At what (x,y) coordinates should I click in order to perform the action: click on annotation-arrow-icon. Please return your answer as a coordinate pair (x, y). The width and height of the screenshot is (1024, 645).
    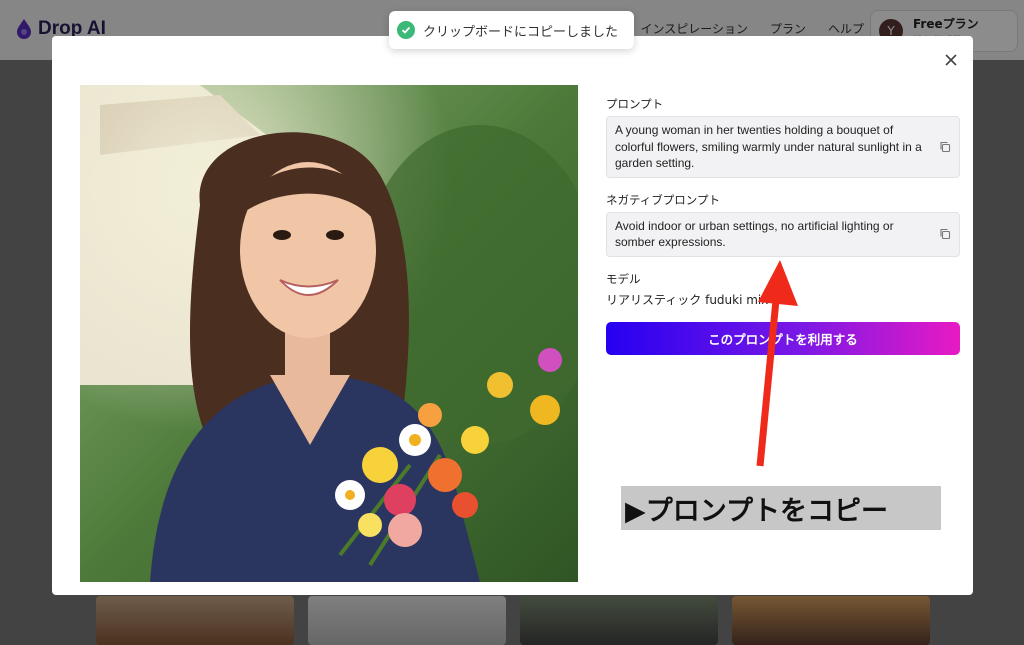
    Looking at the image, I should click on (777, 363).